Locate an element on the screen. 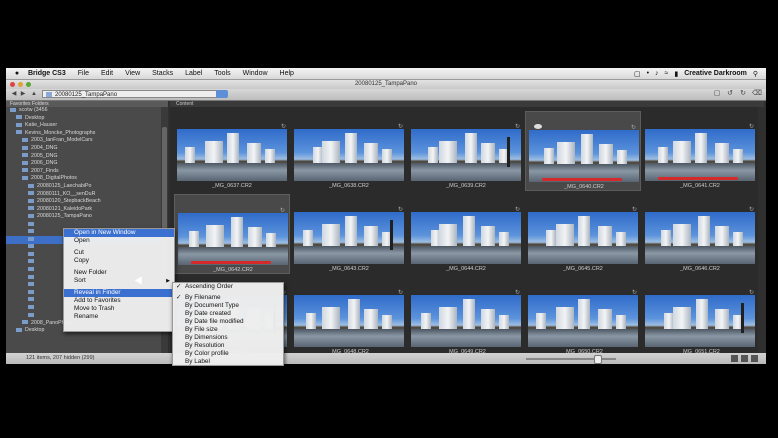 The height and width of the screenshot is (438, 778). folder-tree-item: 2004_DNG is located at coordinates (87, 149).